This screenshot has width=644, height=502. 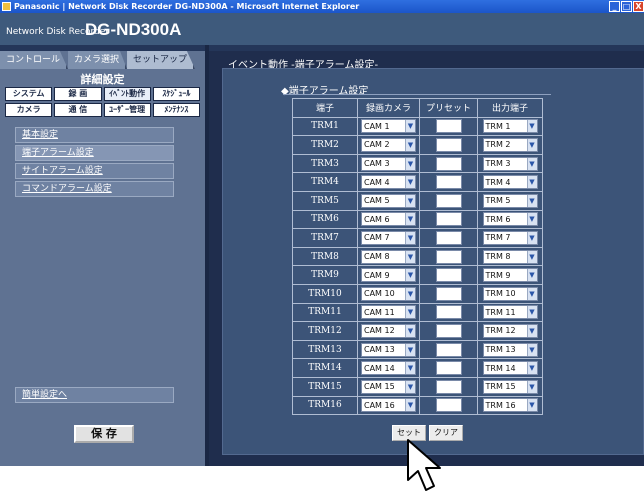 What do you see at coordinates (417, 368) in the screenshot?
I see `table-row: TRM14 CAM 14 ▼ TRM 14 ▼` at bounding box center [417, 368].